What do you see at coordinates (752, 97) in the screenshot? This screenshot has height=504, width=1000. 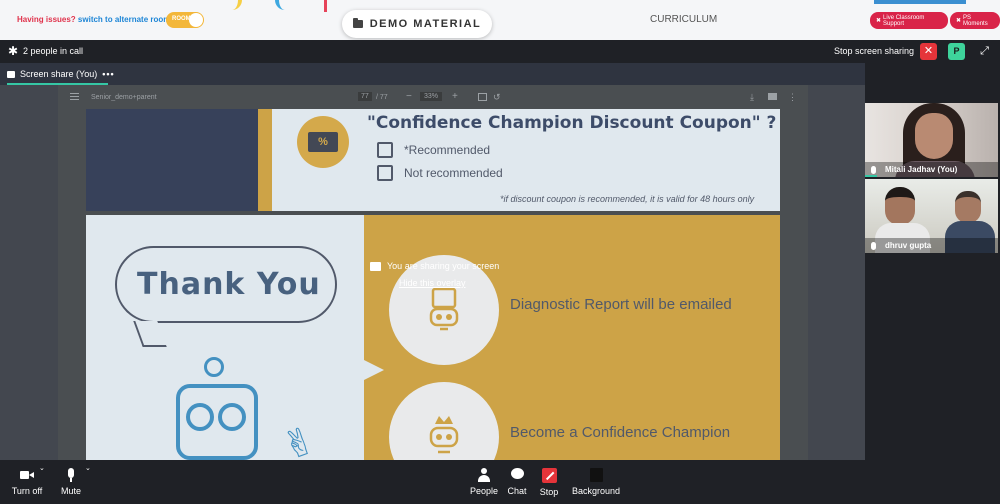 I see `download-icon: ⤓` at bounding box center [752, 97].